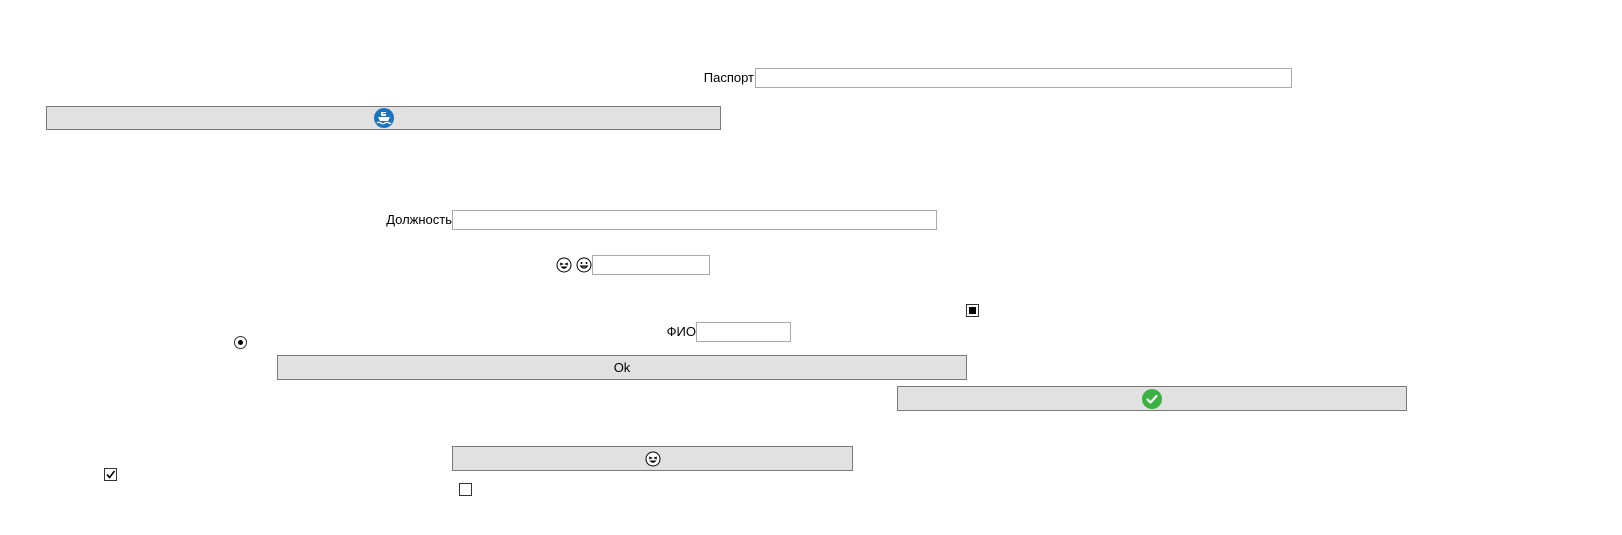 This screenshot has width=1622, height=535. I want to click on check-icon, so click(1152, 398).